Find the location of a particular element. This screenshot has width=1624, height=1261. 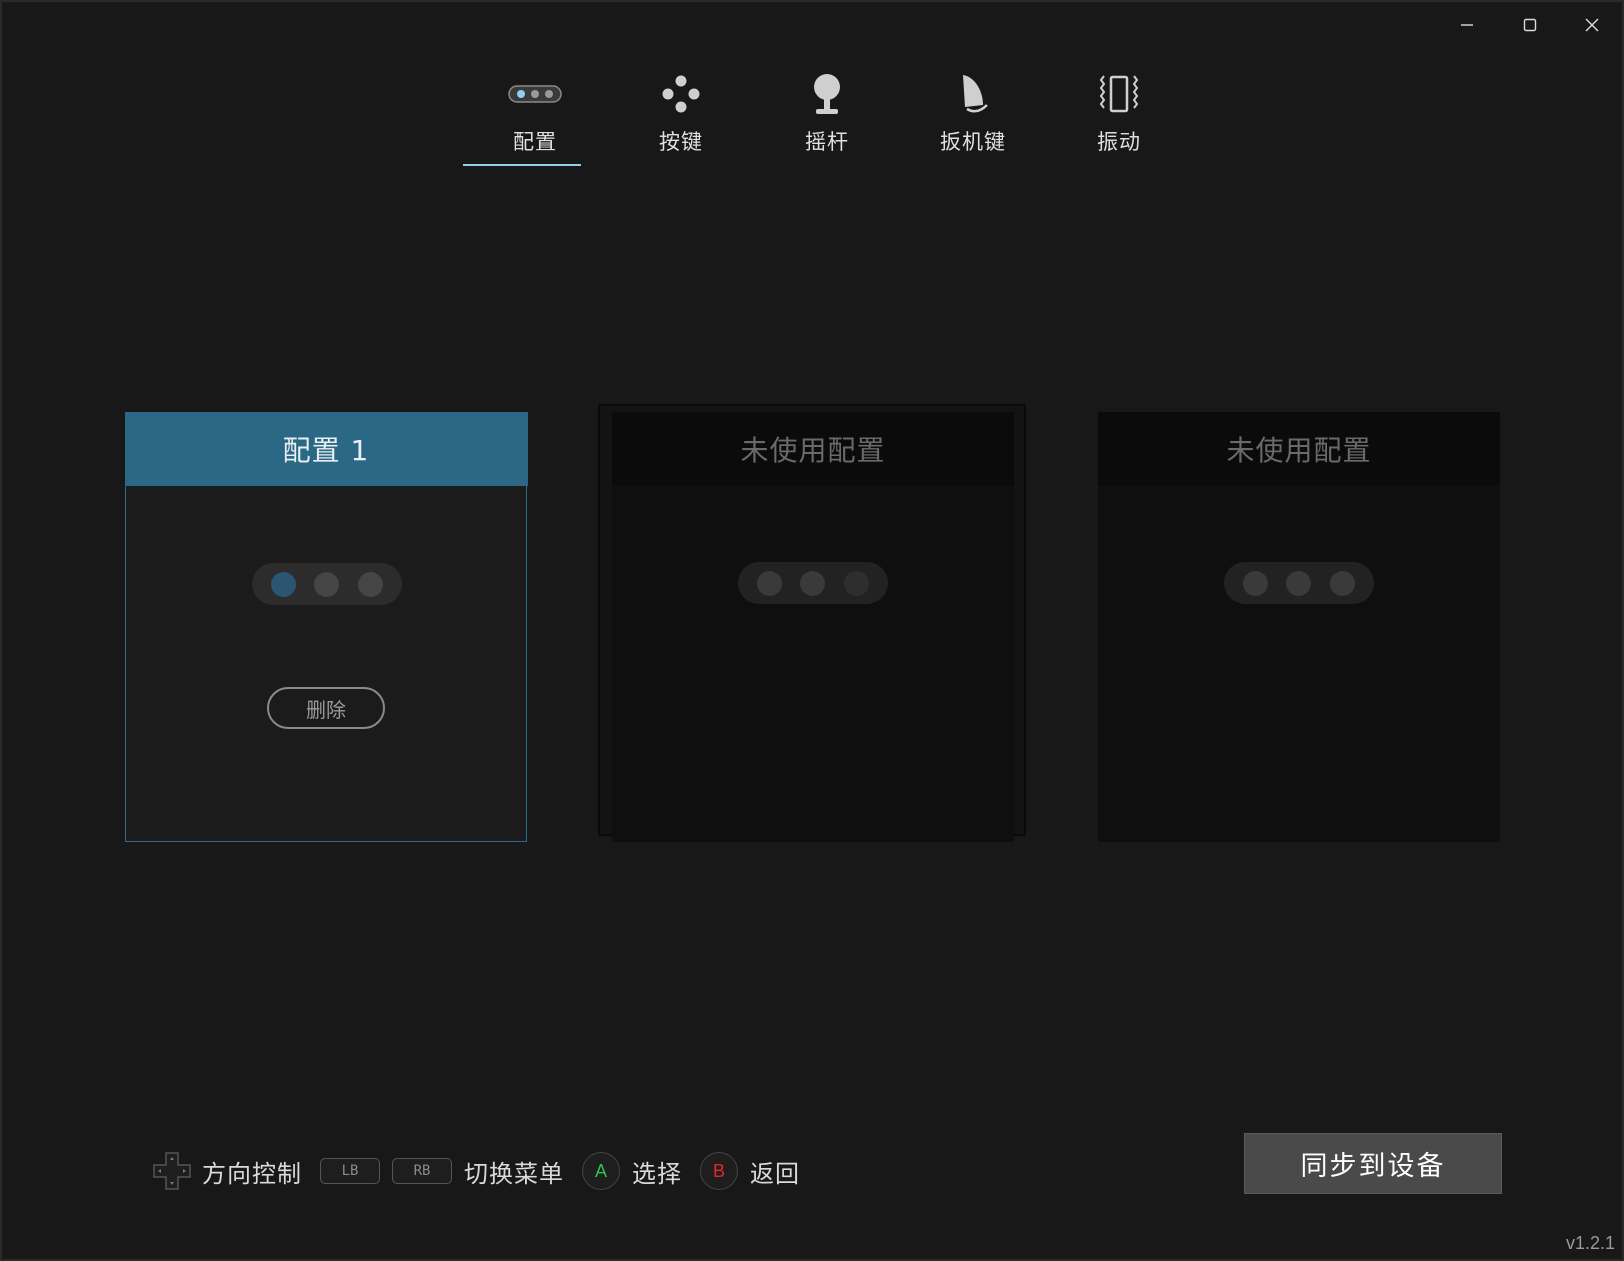

switch-menu-label: 切换菜单 is located at coordinates (514, 1173).